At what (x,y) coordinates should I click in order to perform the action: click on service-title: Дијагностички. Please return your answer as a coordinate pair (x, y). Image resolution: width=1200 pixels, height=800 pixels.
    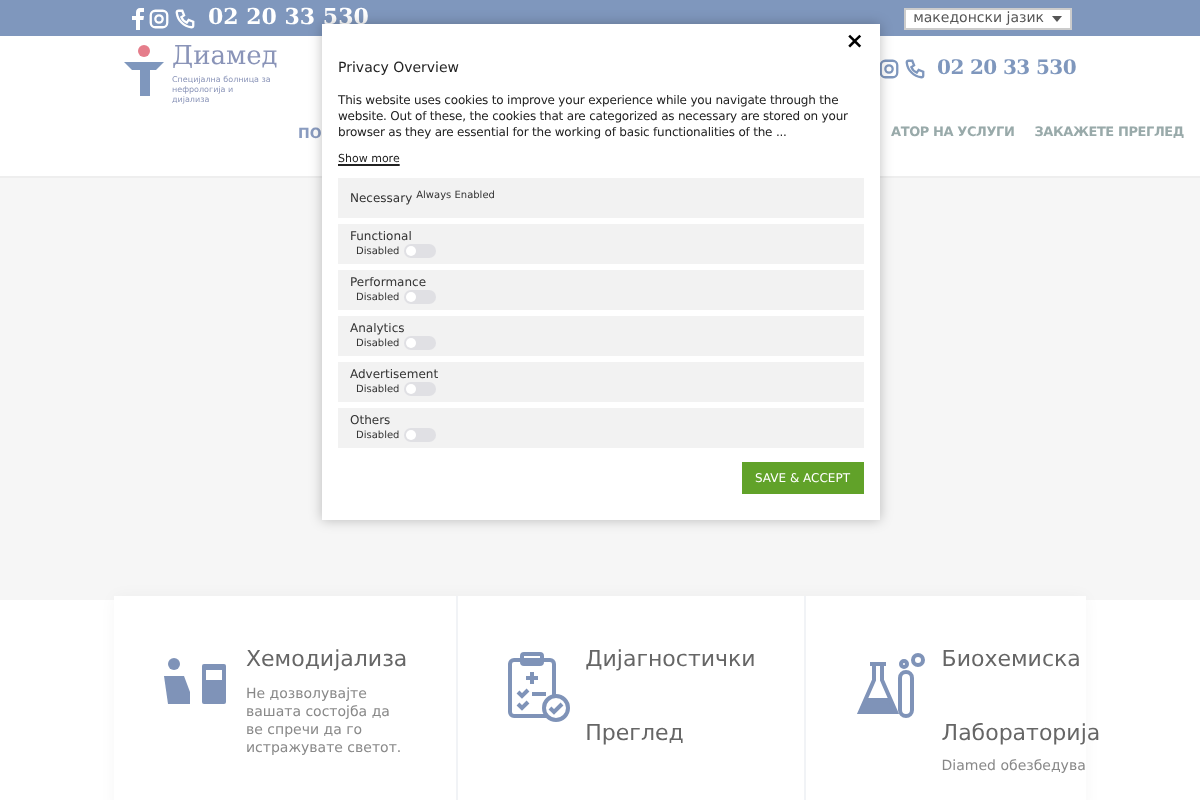
    Looking at the image, I should click on (670, 660).